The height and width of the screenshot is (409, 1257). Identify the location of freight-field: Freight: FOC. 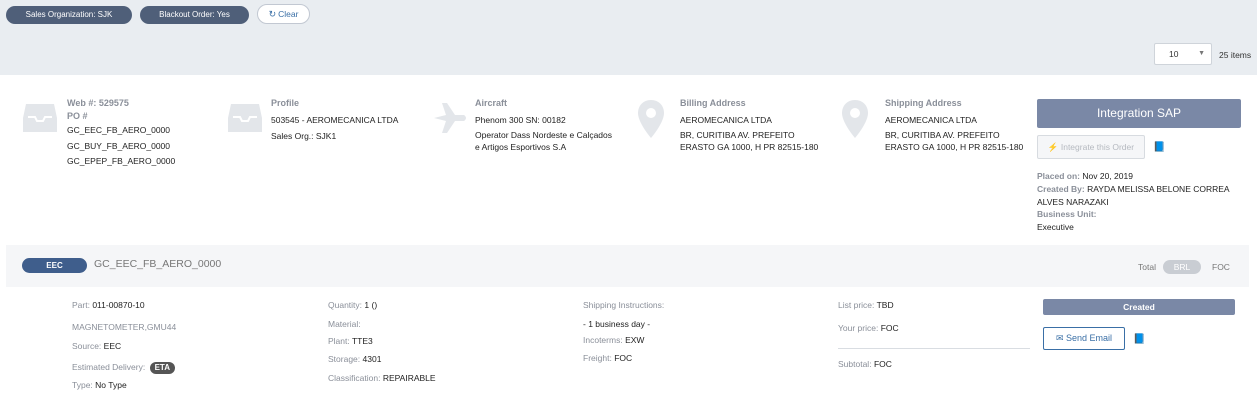
(607, 358).